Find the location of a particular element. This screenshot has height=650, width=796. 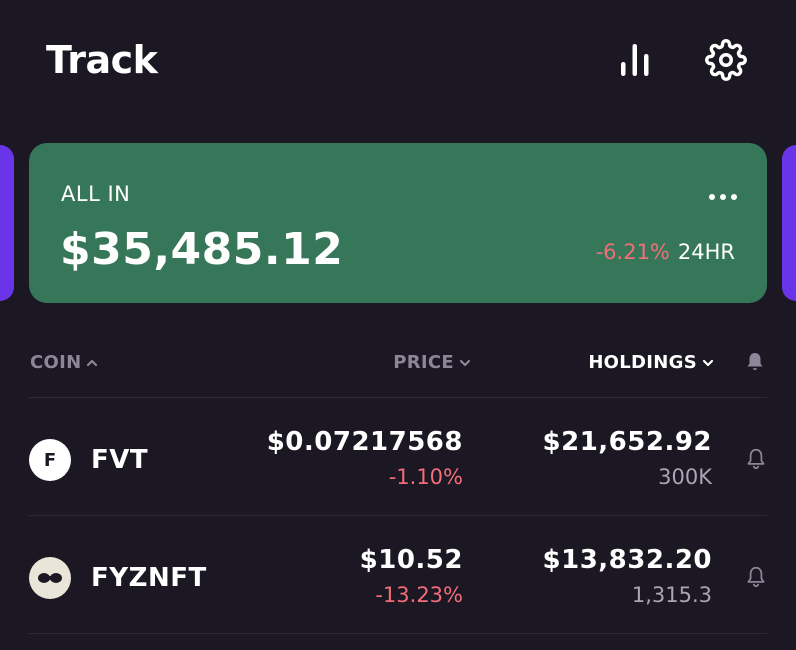

more-horizontal-icon is located at coordinates (723, 197).